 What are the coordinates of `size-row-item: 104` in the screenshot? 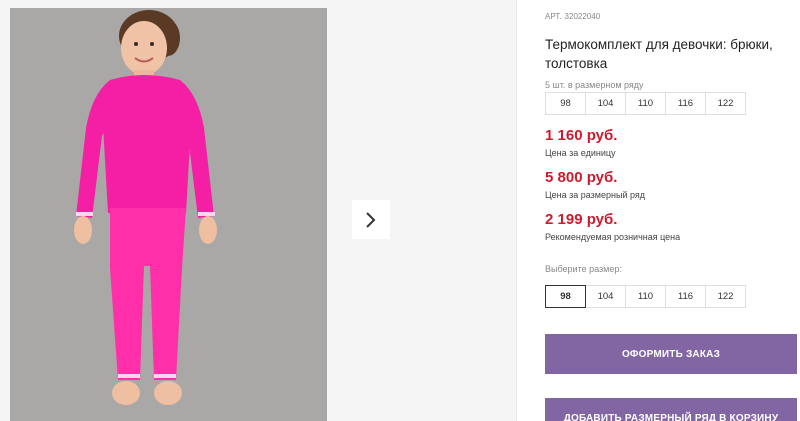 It's located at (605, 103).